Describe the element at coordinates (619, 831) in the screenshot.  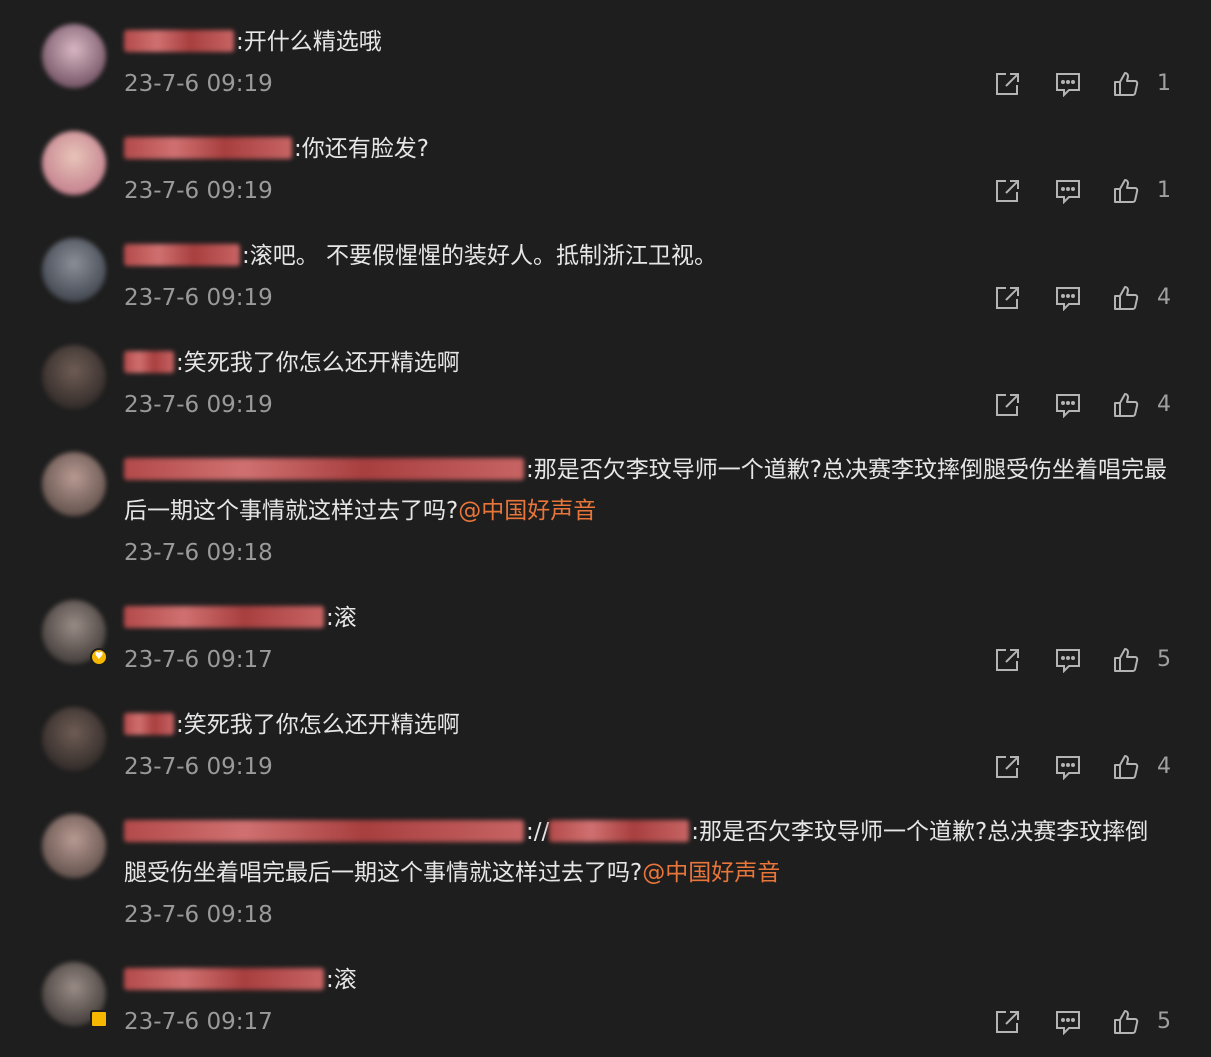
I see `repost-username-link` at that location.